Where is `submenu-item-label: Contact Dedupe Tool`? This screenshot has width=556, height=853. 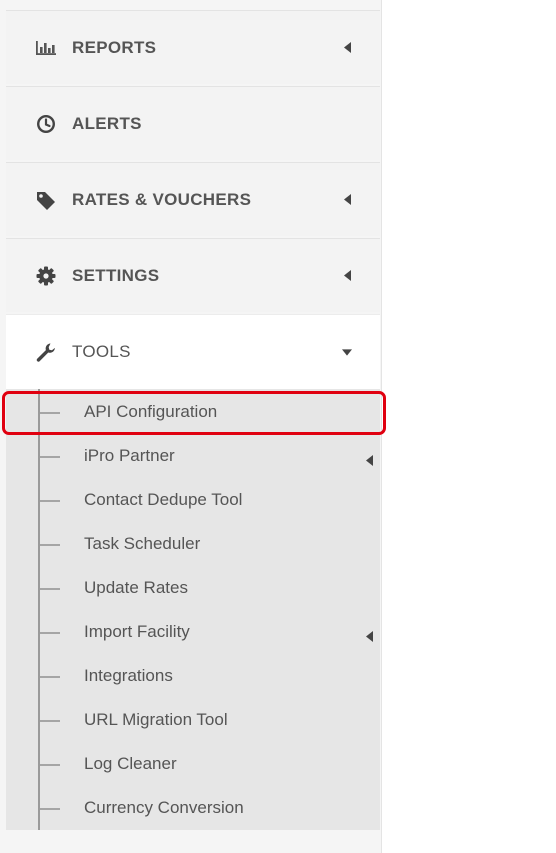
submenu-item-label: Contact Dedupe Tool is located at coordinates (163, 499).